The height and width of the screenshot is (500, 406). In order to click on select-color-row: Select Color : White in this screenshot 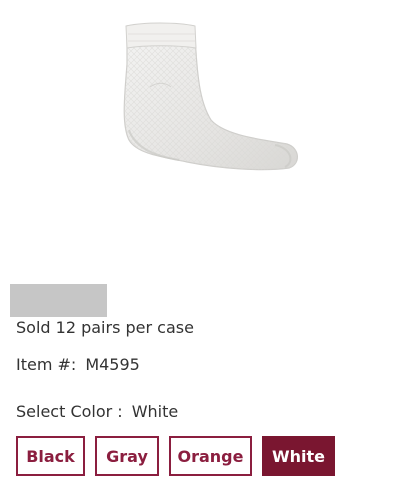, I will do `click(97, 412)`.